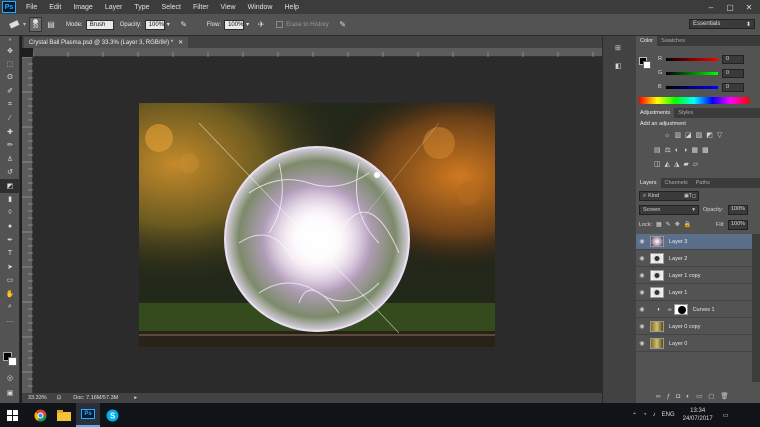 This screenshot has width=760, height=427. Describe the element at coordinates (59, 398) in the screenshot. I see `status-icon: ⊡` at that location.